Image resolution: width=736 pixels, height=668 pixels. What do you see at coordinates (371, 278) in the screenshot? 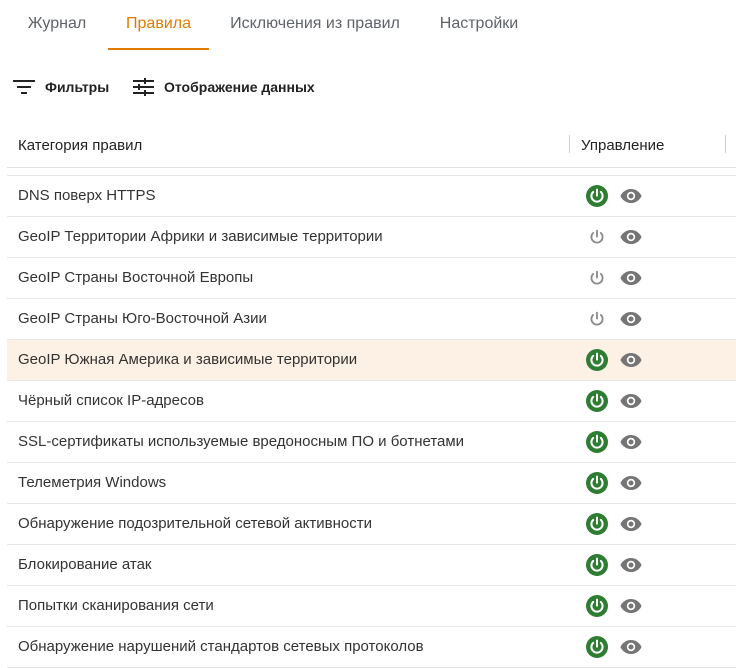
I see `table-row: GeoIP Страны Восточной Европы` at bounding box center [371, 278].